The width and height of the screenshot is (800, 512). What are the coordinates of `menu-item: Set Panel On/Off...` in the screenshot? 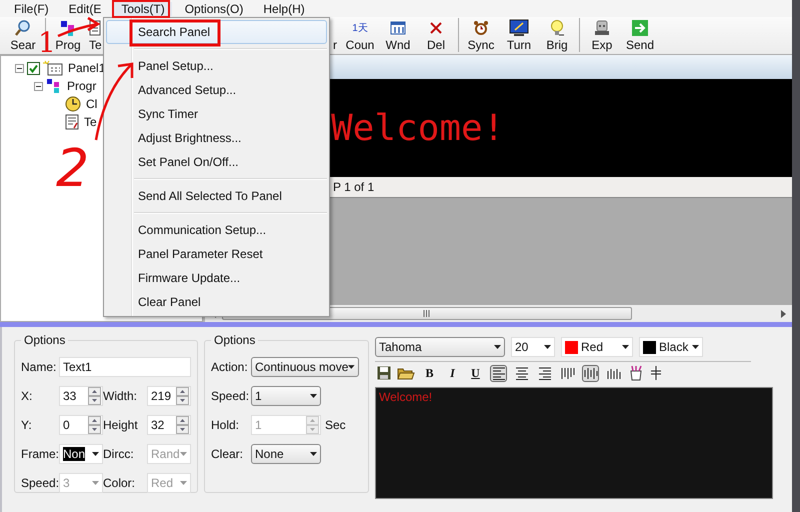 It's located at (216, 162).